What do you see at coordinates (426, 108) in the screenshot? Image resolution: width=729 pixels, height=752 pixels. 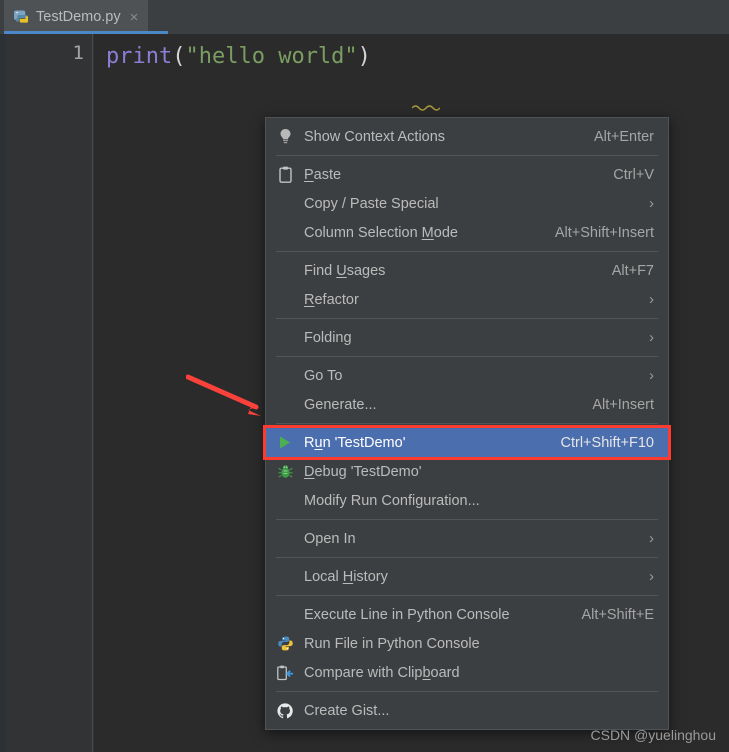 I see `warning-squiggle-icon` at bounding box center [426, 108].